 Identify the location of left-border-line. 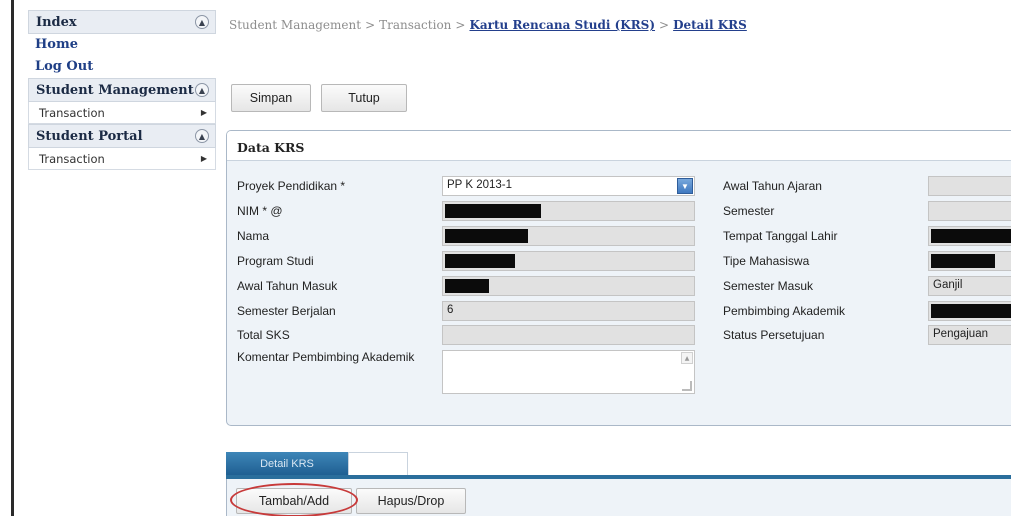
(12, 258).